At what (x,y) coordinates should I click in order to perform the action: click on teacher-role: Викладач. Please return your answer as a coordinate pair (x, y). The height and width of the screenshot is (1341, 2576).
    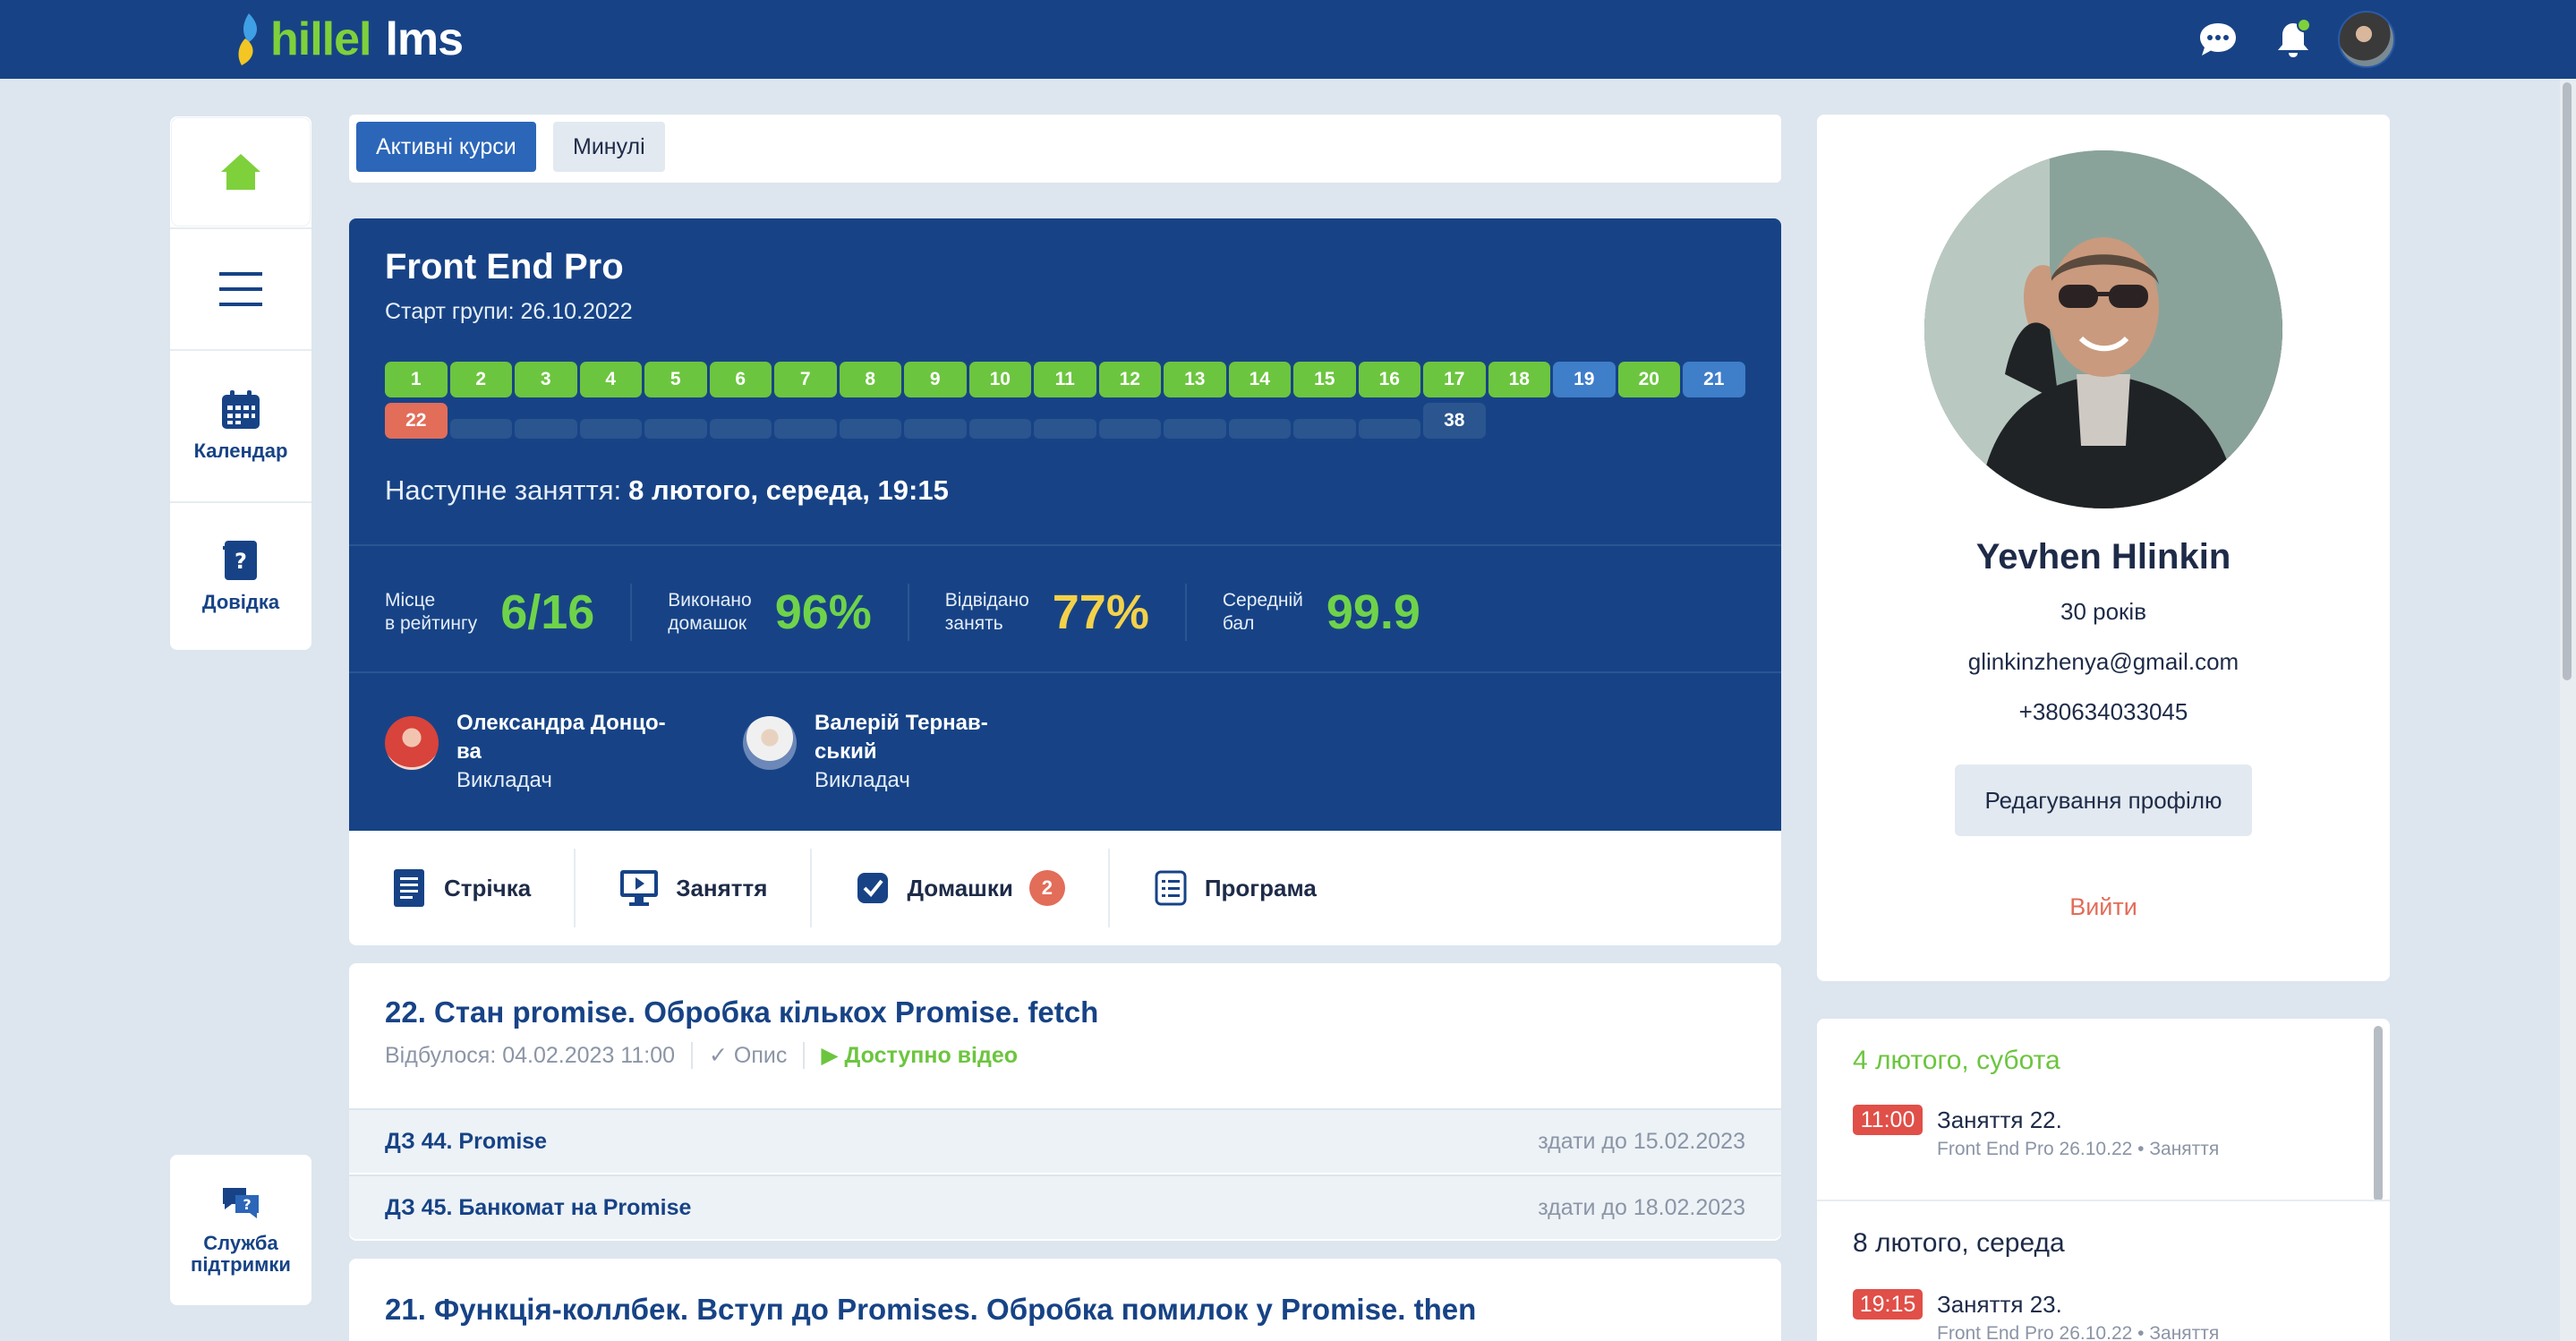
    Looking at the image, I should click on (504, 780).